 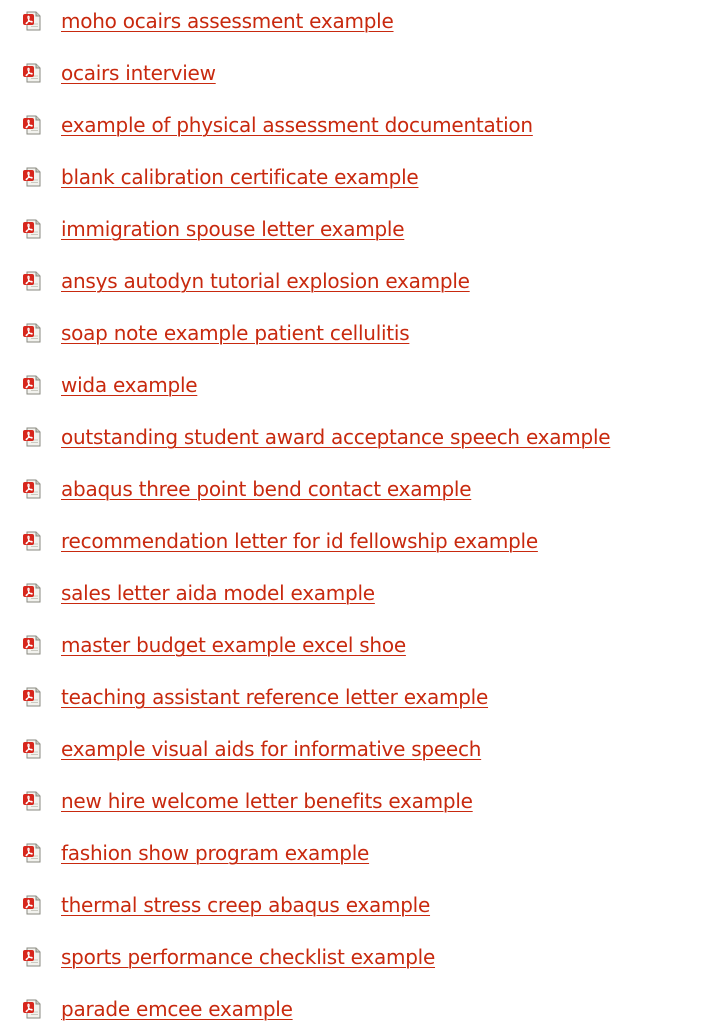 I want to click on list-item: immigration spouse letter example, so click(x=370, y=229).